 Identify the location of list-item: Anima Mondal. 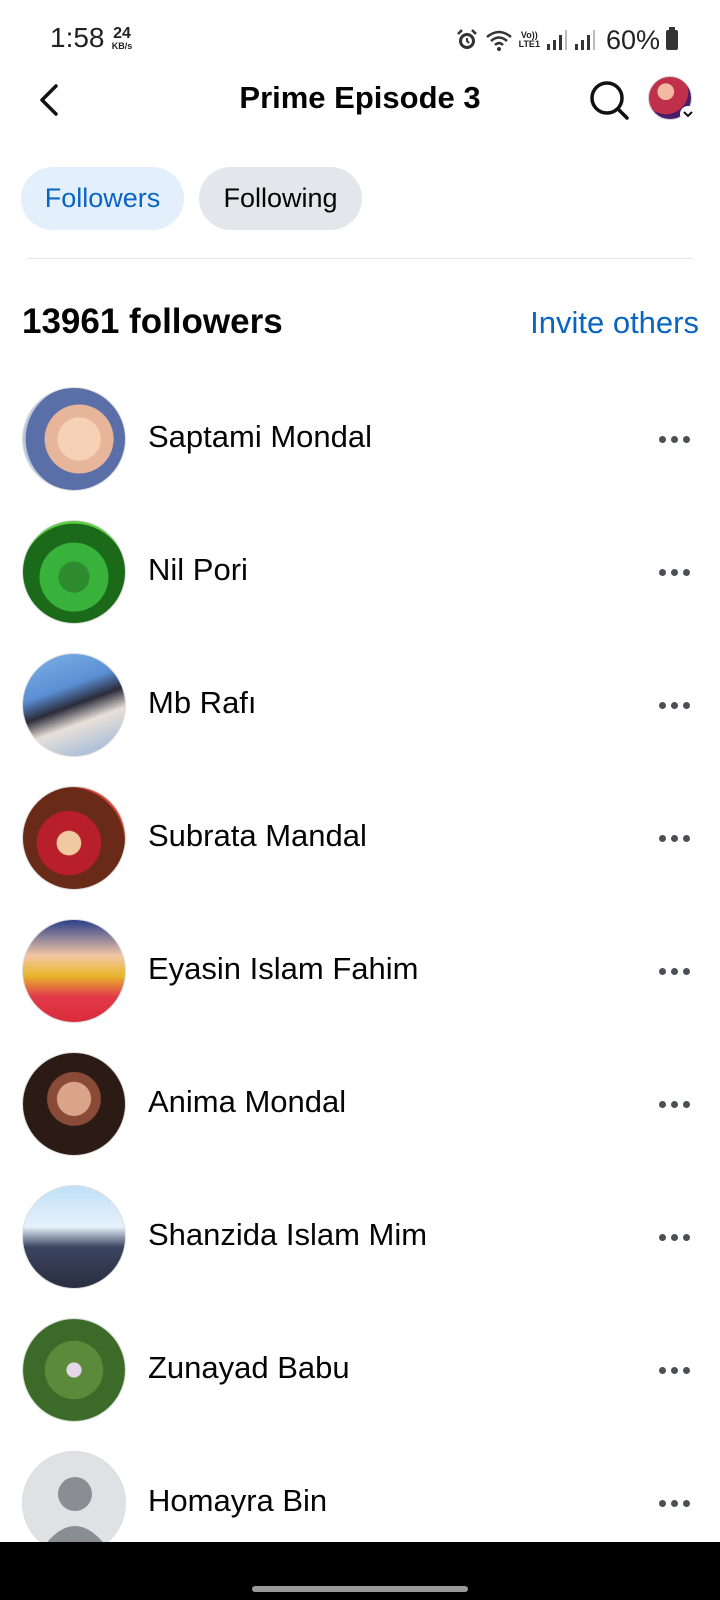
(360, 1116).